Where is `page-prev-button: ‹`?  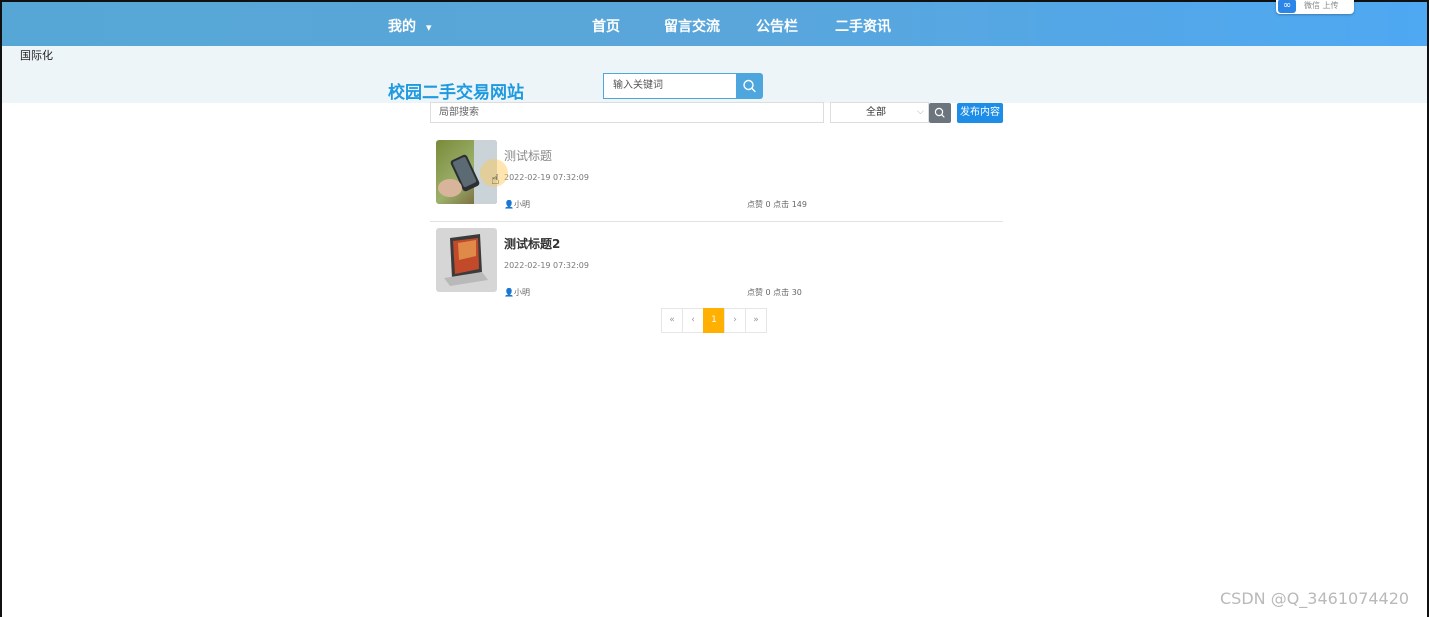
page-prev-button: ‹ is located at coordinates (693, 320).